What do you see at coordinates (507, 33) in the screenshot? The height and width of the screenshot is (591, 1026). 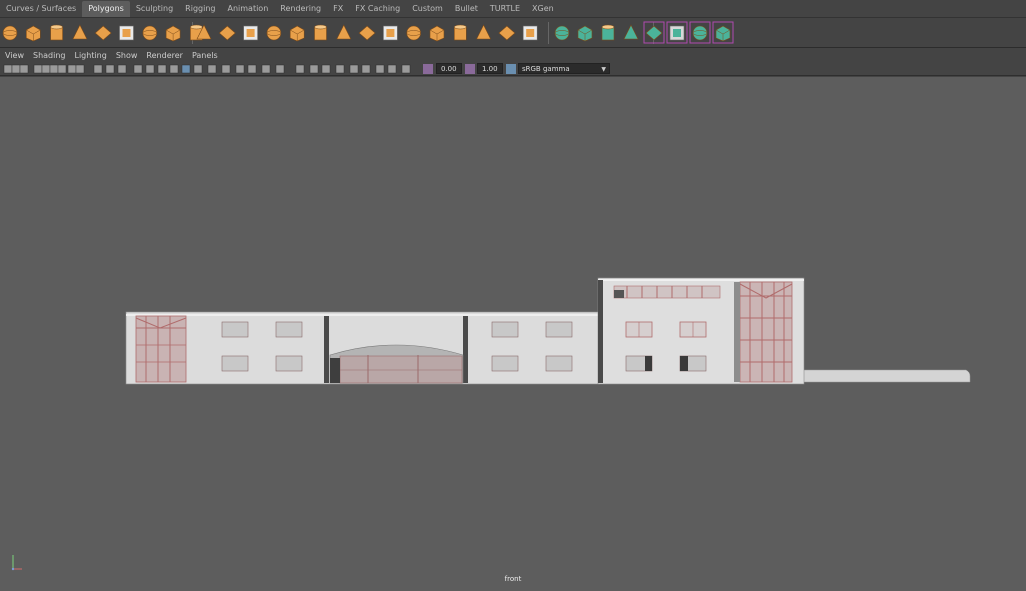 I see `offset-edge-loop-icon` at bounding box center [507, 33].